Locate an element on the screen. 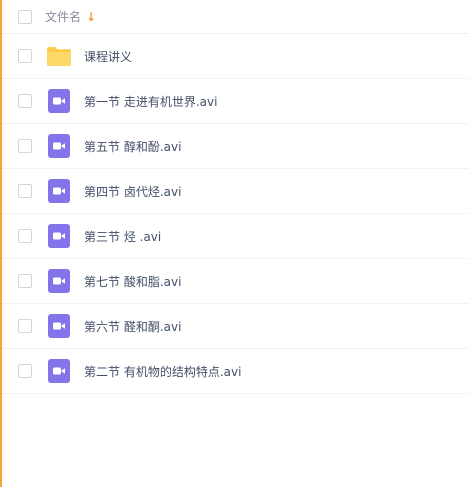  file-row: 第七节 酸和脂.avi is located at coordinates (235, 281).